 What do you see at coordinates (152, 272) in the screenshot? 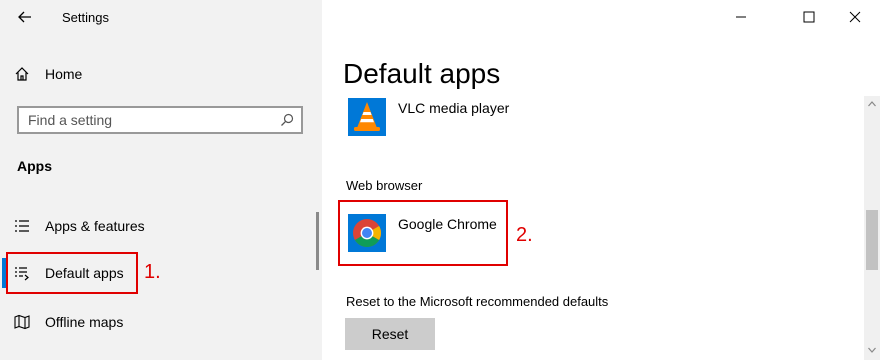
I see `step-label-1: 1.` at bounding box center [152, 272].